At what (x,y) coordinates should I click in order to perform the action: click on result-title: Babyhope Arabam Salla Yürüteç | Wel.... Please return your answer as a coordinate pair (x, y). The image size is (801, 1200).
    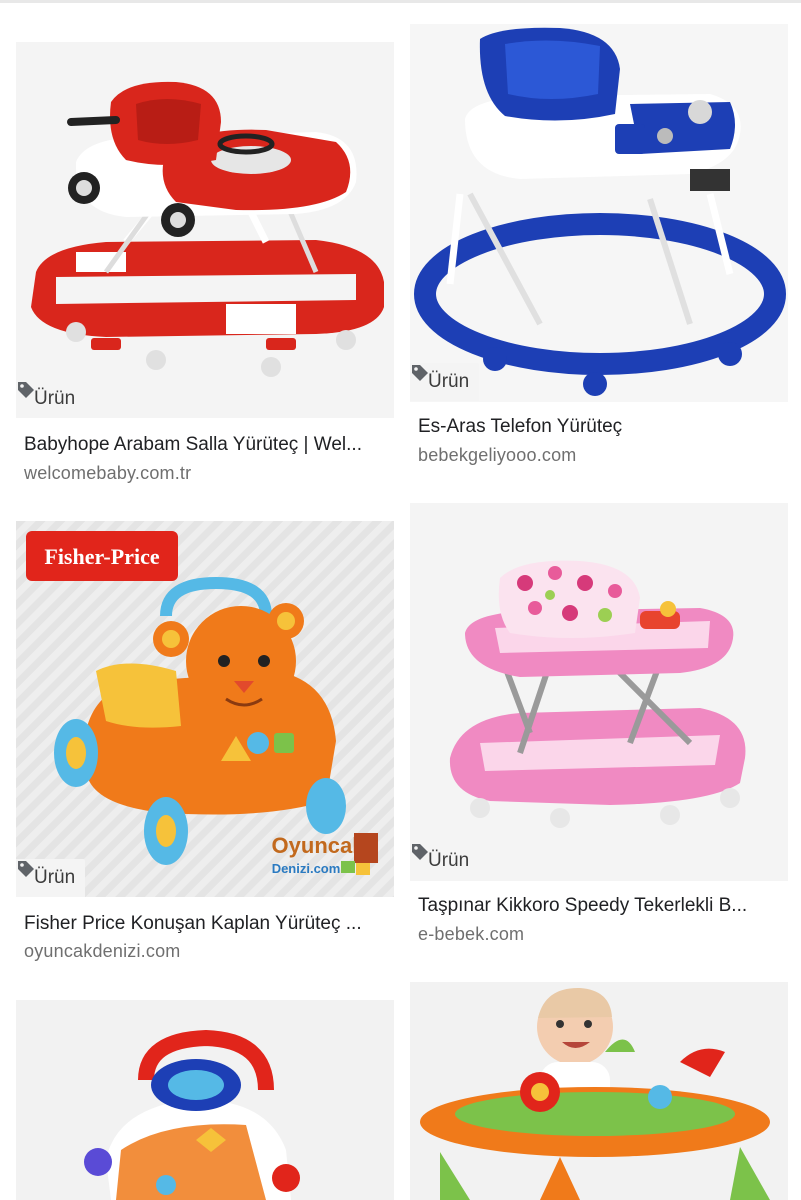
    Looking at the image, I should click on (205, 445).